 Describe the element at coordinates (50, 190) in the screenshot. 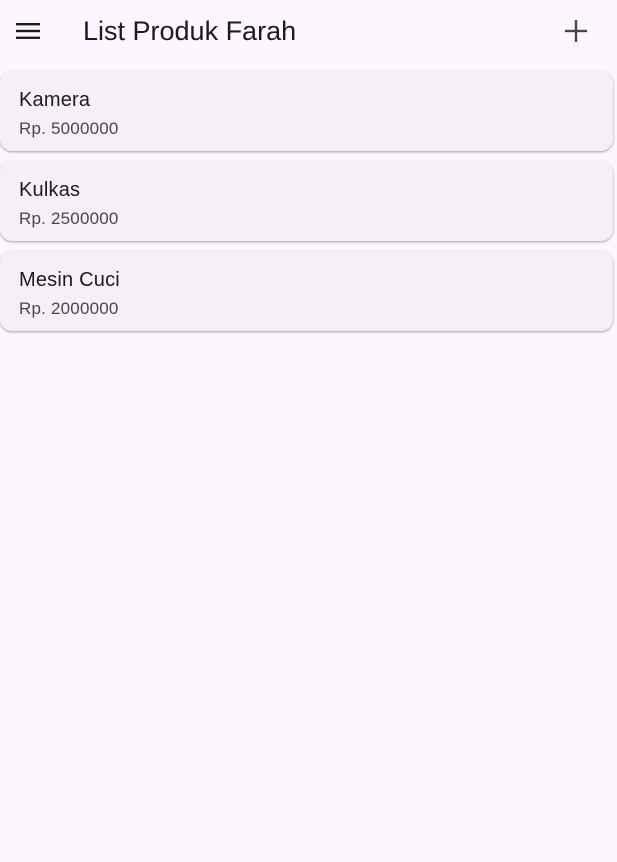

I see `product-name: Kulkas` at that location.